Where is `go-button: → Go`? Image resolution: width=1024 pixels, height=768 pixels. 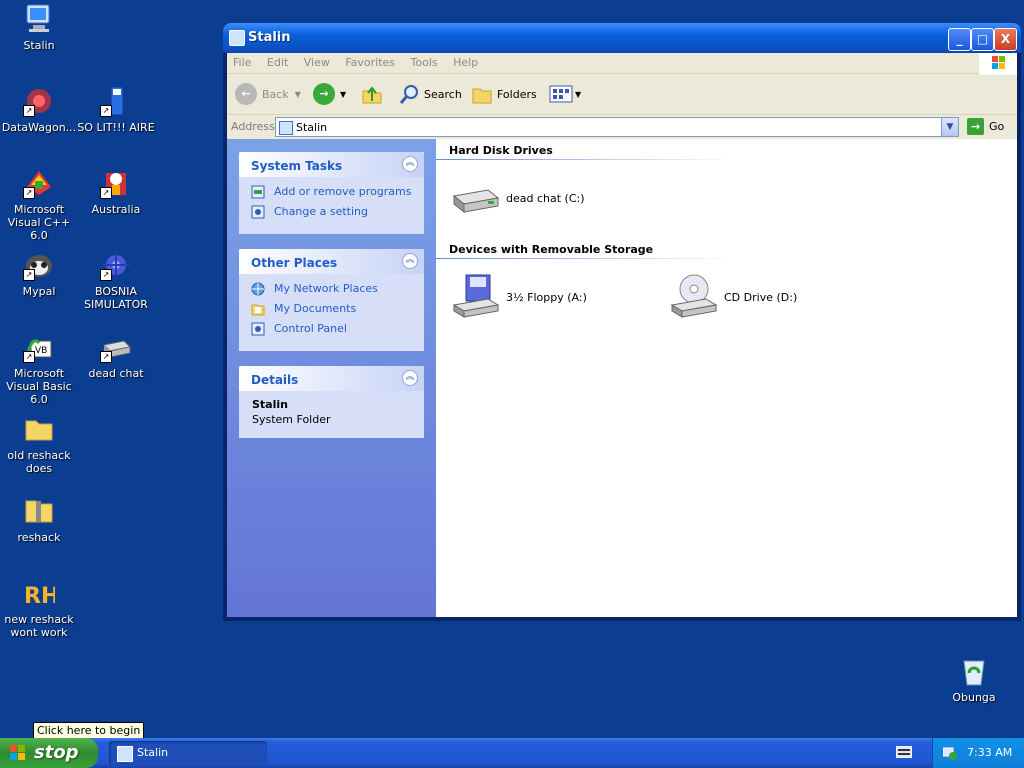
go-button: → Go is located at coordinates (985, 126).